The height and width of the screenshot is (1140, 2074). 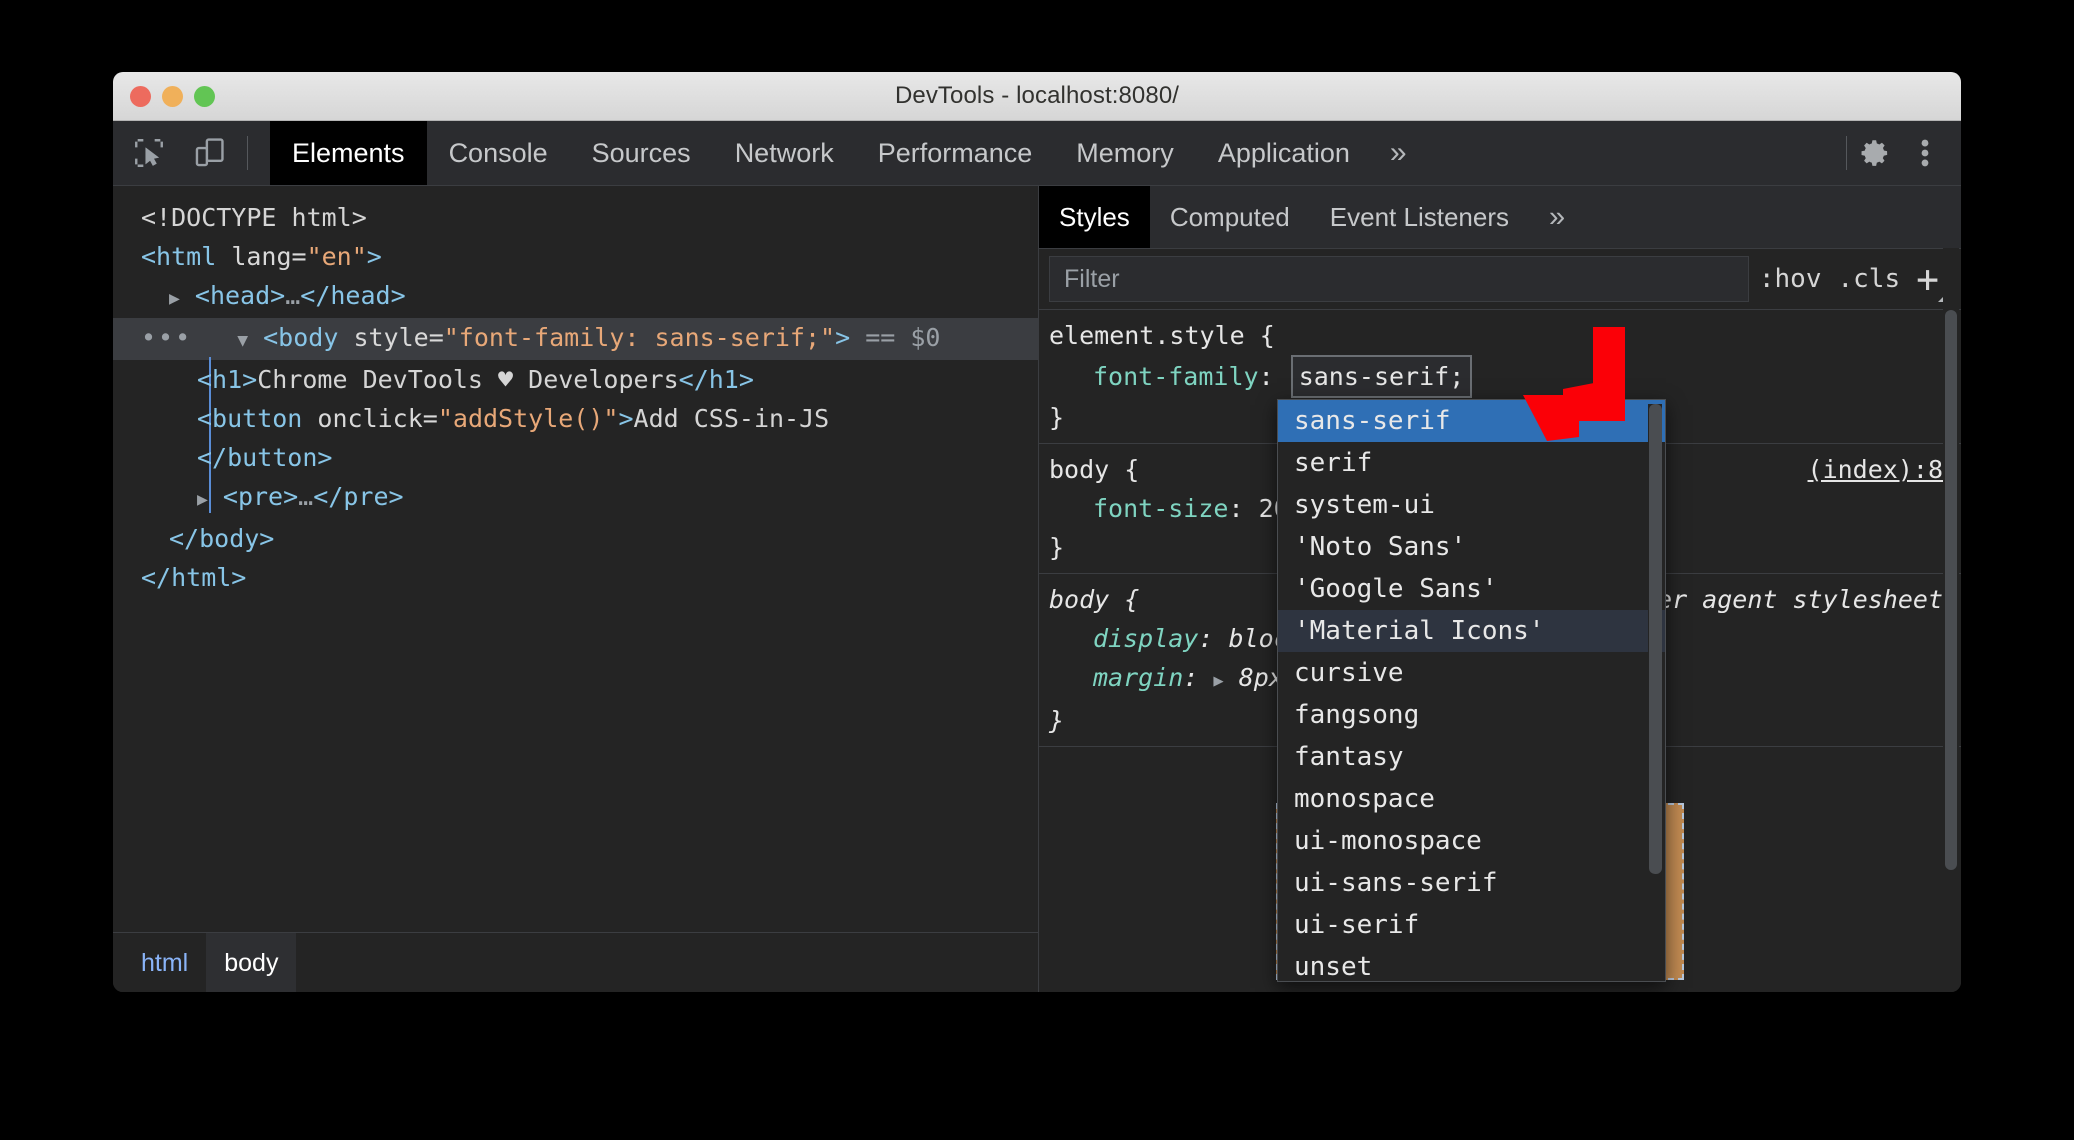 What do you see at coordinates (1784, 599) in the screenshot?
I see `style-rule-origin: user agent stylesheet` at bounding box center [1784, 599].